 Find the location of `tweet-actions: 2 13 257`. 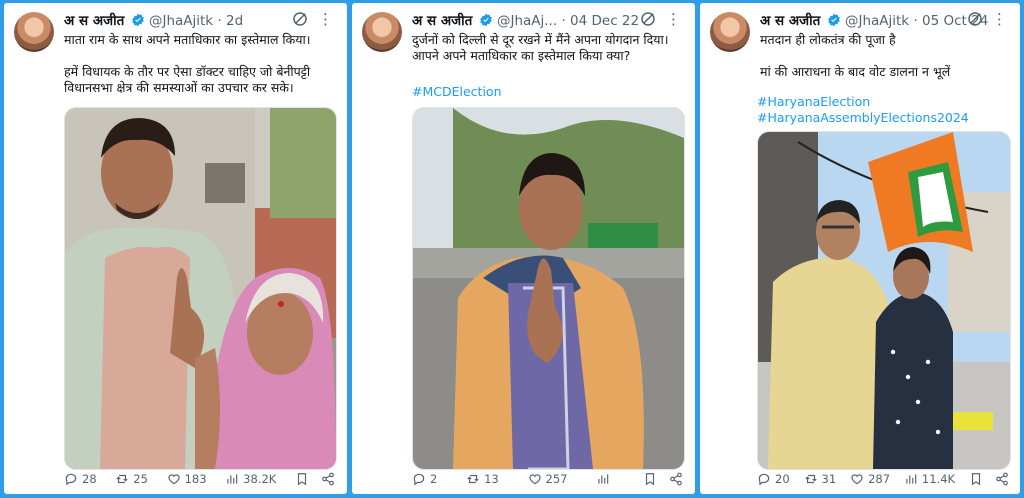

tweet-actions: 2 13 257 is located at coordinates (547, 479).